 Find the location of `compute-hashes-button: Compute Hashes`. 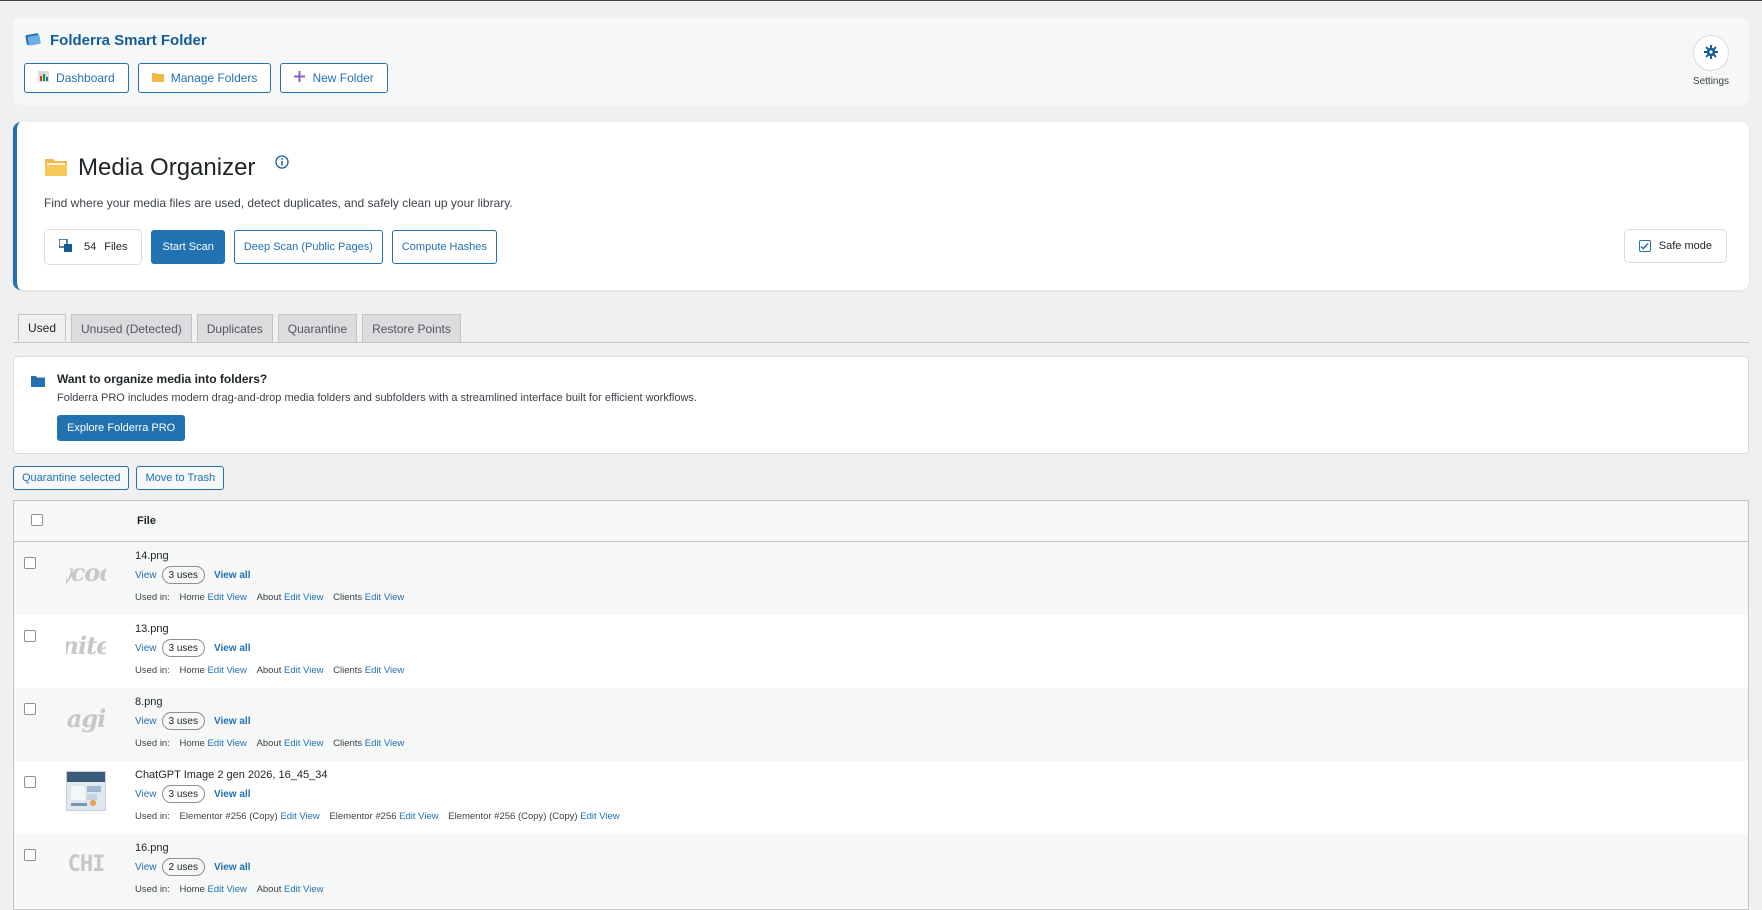

compute-hashes-button: Compute Hashes is located at coordinates (444, 247).